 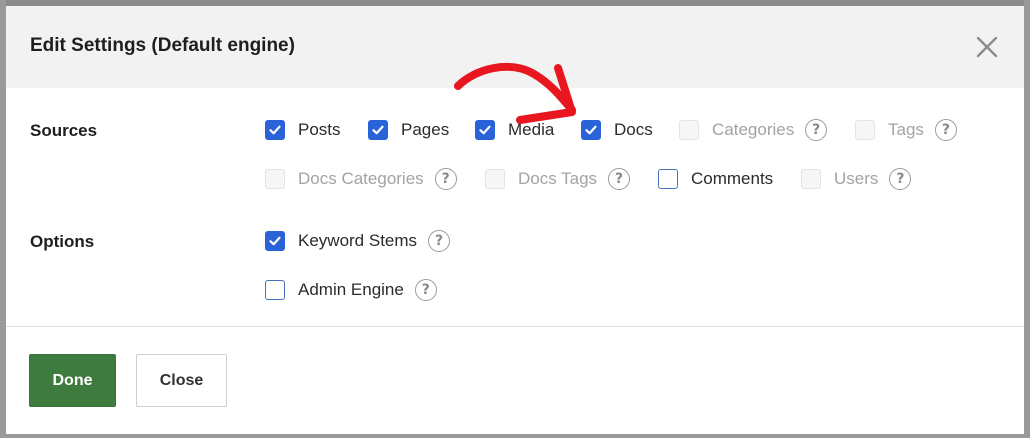 I want to click on checkbox-label: Admin Engine, so click(x=351, y=289).